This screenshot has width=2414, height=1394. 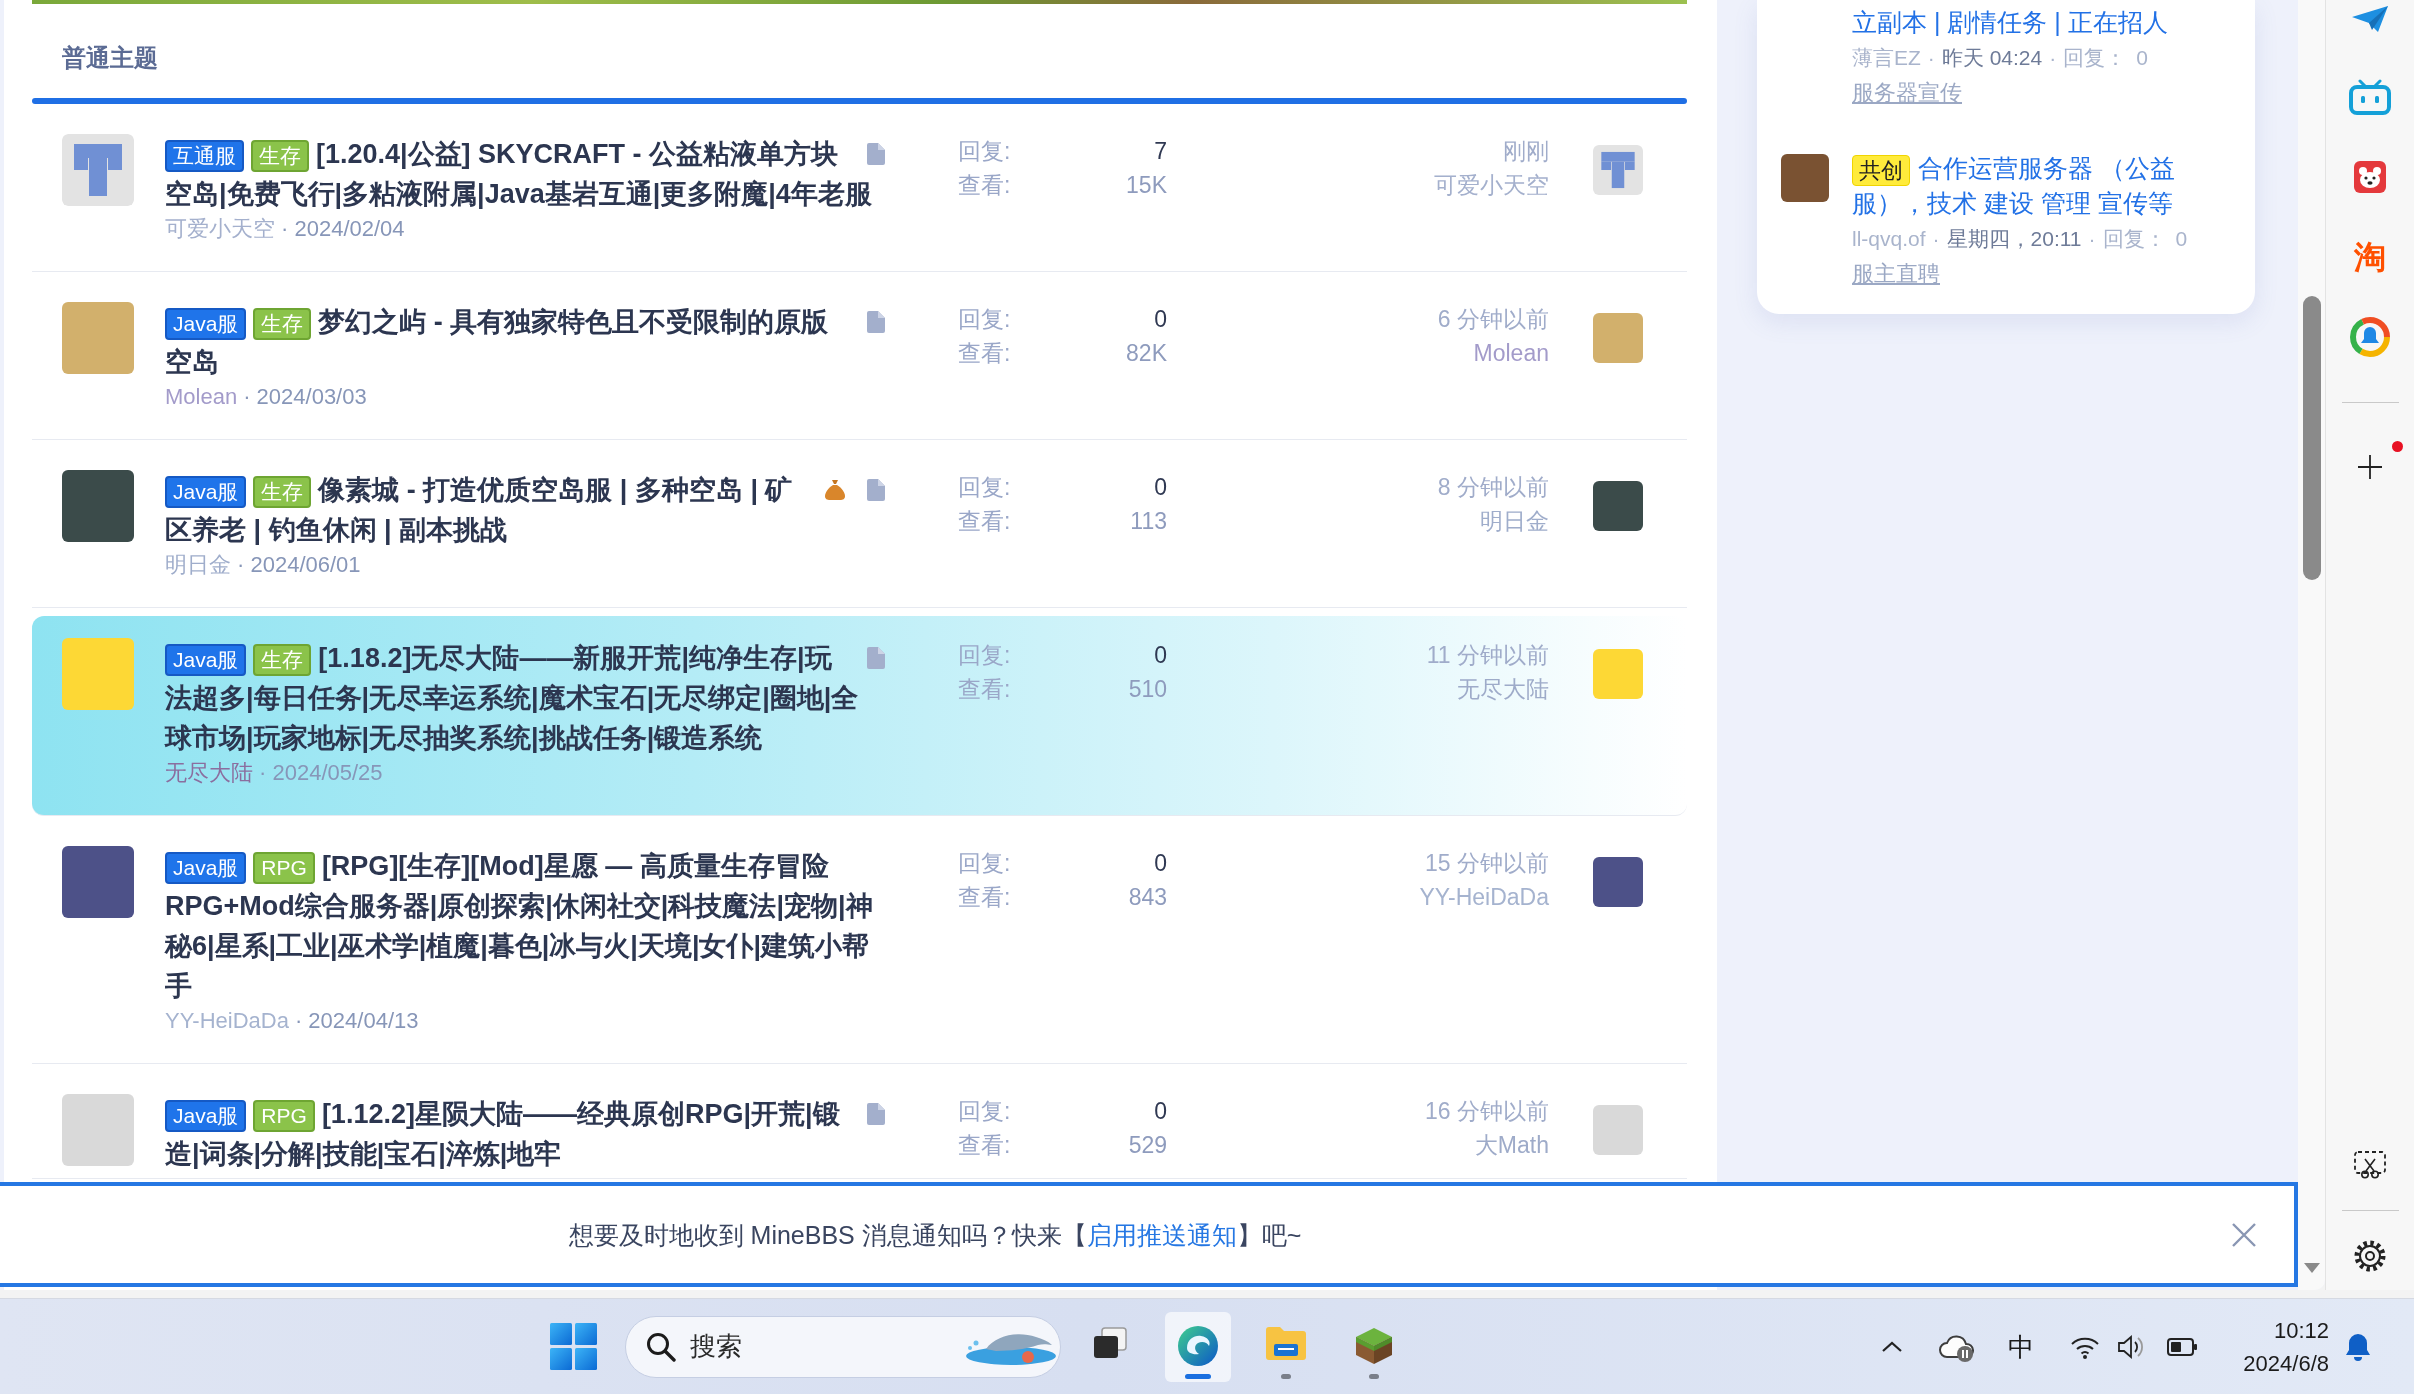 I want to click on clock-date: 2024/6/8, so click(x=2279, y=1363).